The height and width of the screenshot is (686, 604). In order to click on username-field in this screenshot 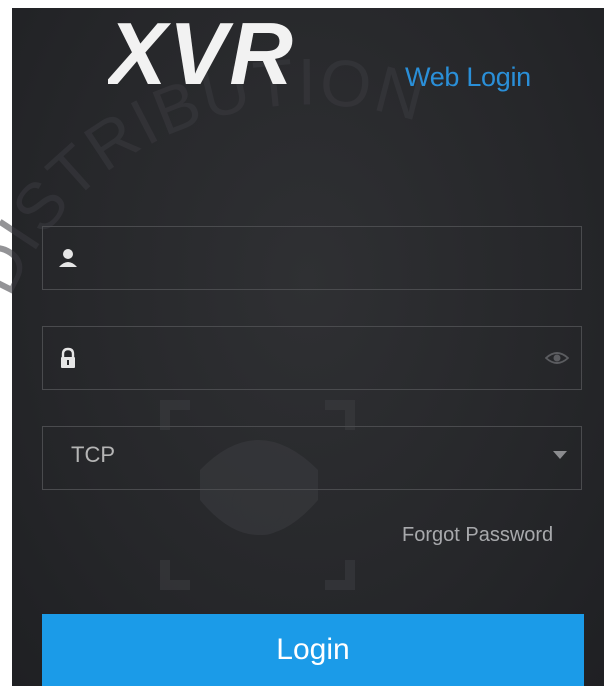, I will do `click(312, 258)`.